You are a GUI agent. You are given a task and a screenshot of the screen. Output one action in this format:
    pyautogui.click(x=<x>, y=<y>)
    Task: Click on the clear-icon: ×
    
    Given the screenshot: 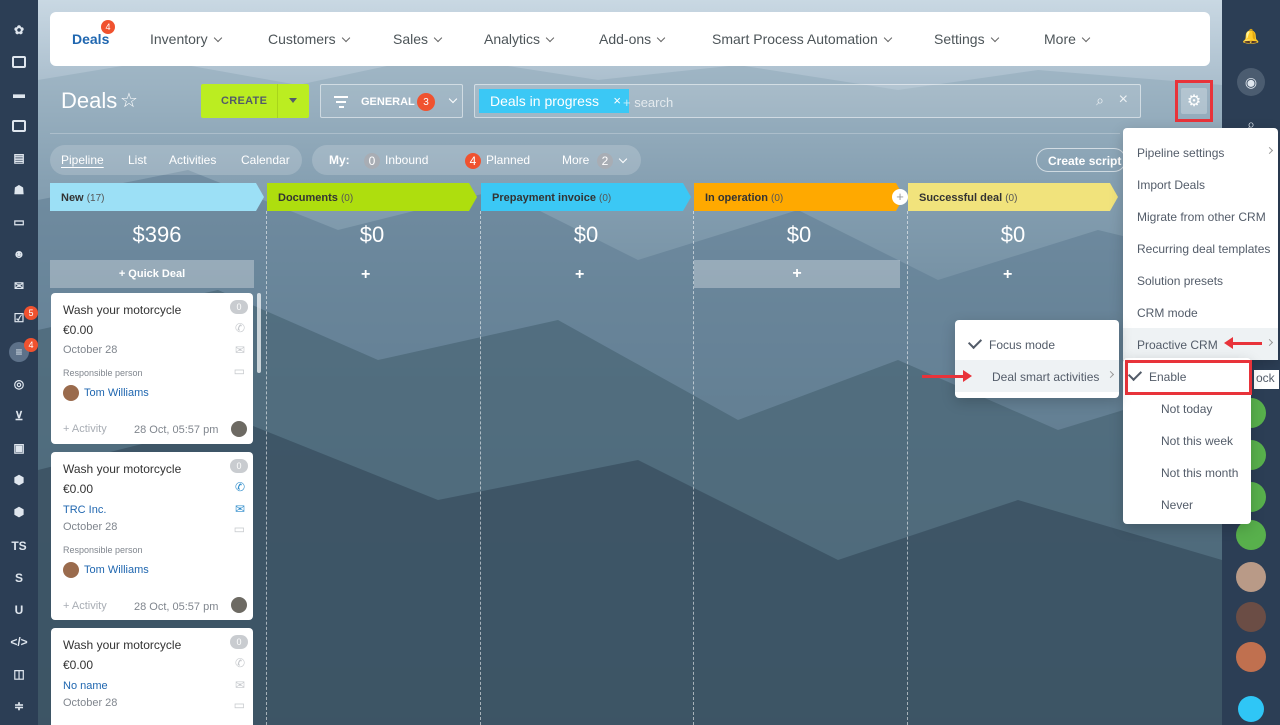 What is the action you would take?
    pyautogui.click(x=1123, y=100)
    